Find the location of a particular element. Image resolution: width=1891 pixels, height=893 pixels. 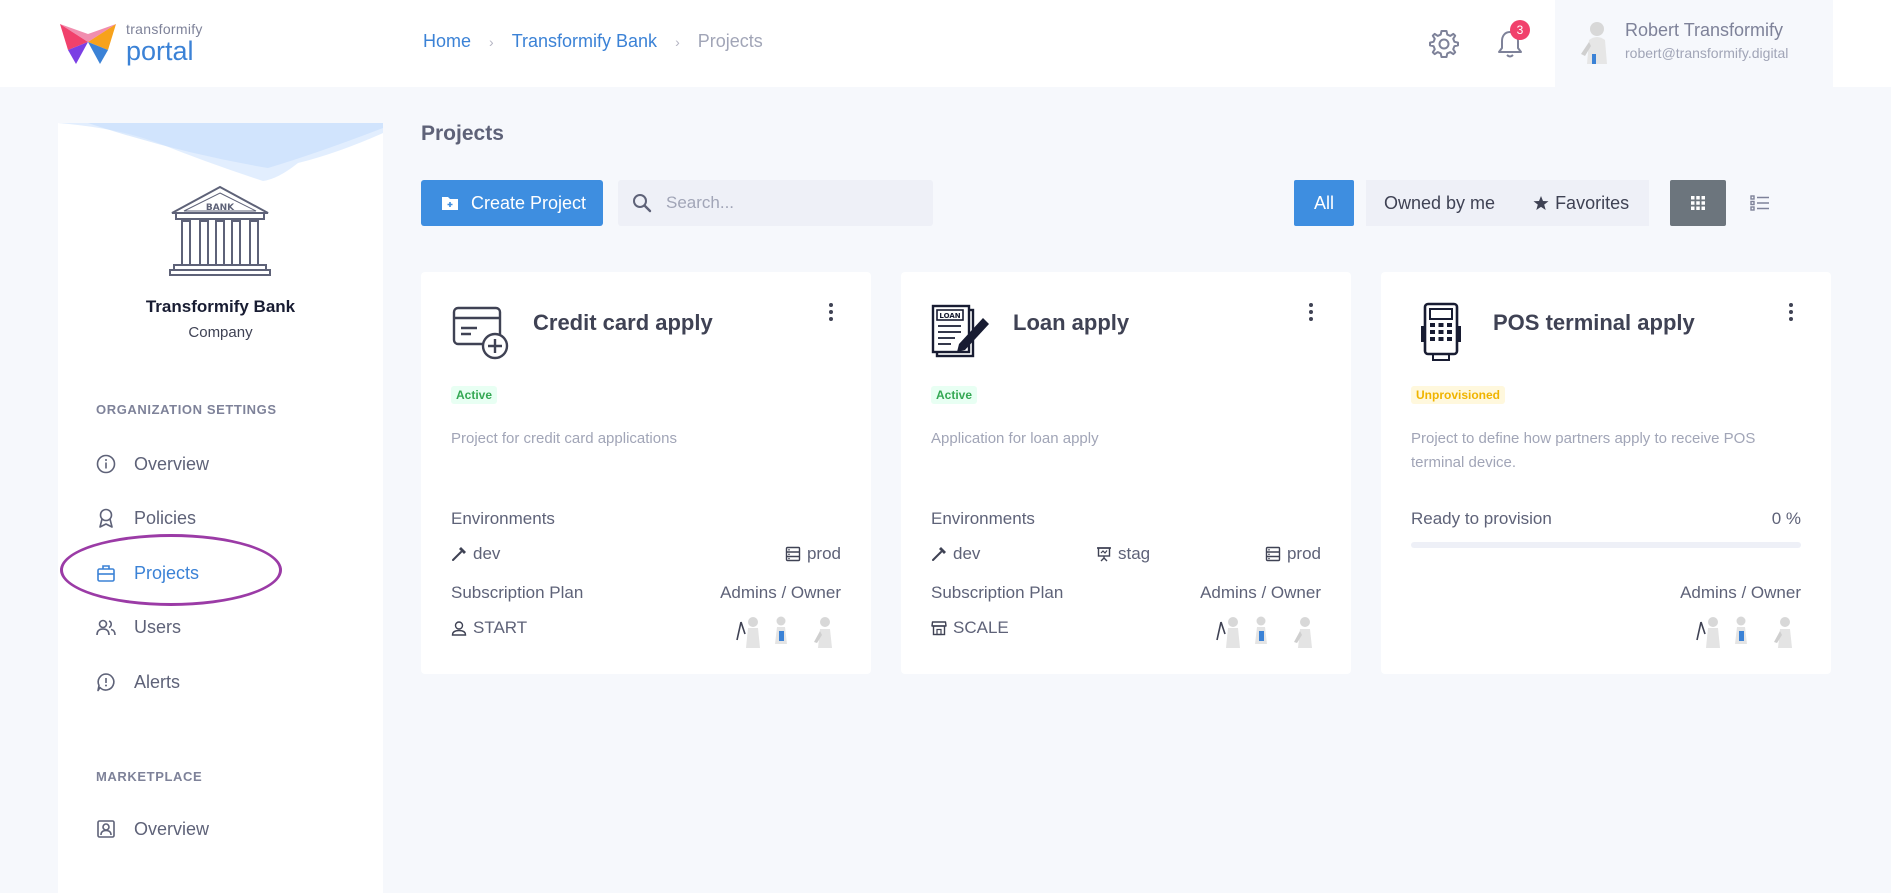

project-description: Project for credit card applications is located at coordinates (564, 438).